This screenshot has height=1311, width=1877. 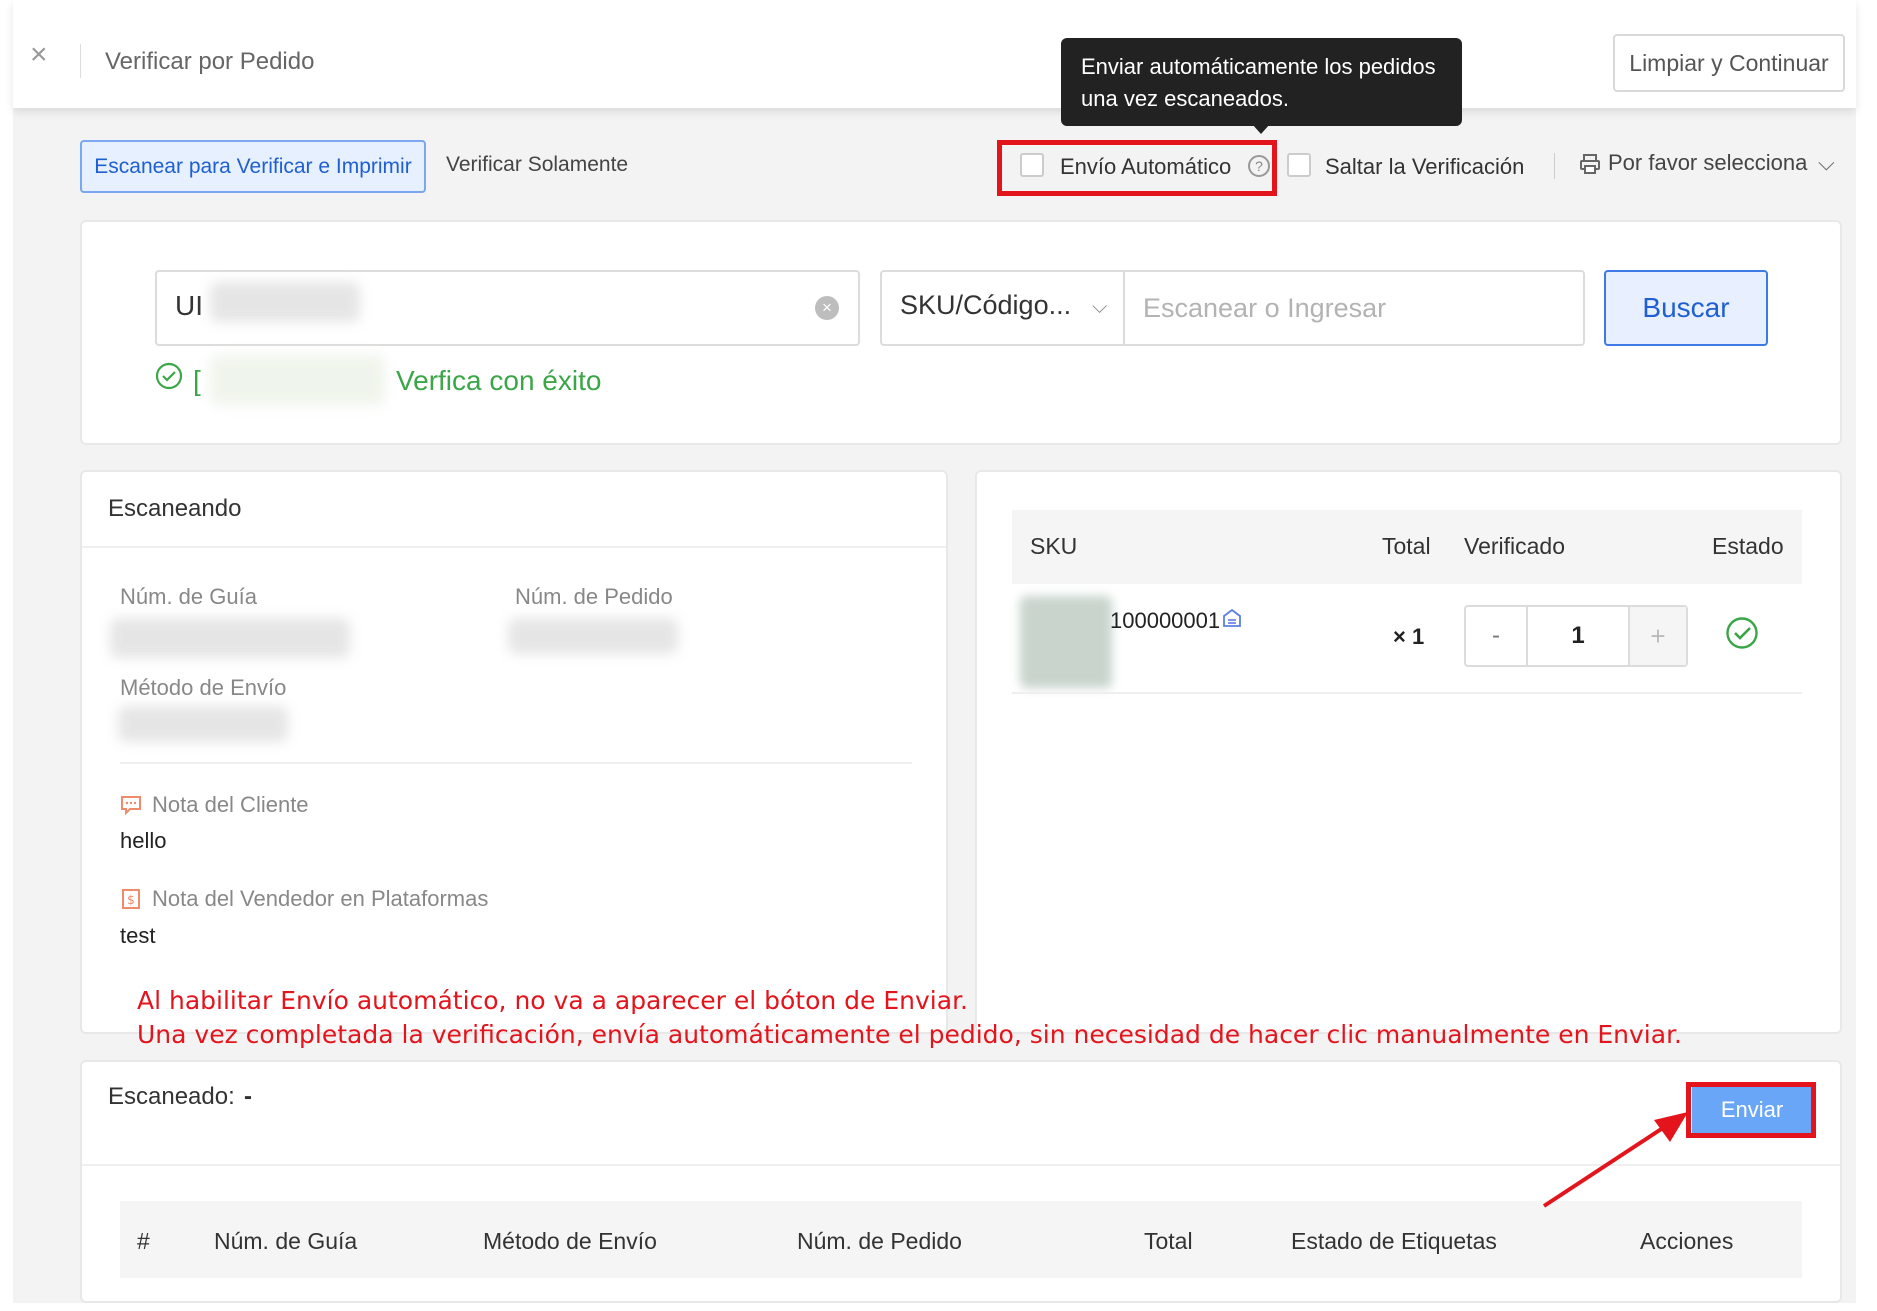 I want to click on item-quantity: × 1, so click(x=1409, y=636).